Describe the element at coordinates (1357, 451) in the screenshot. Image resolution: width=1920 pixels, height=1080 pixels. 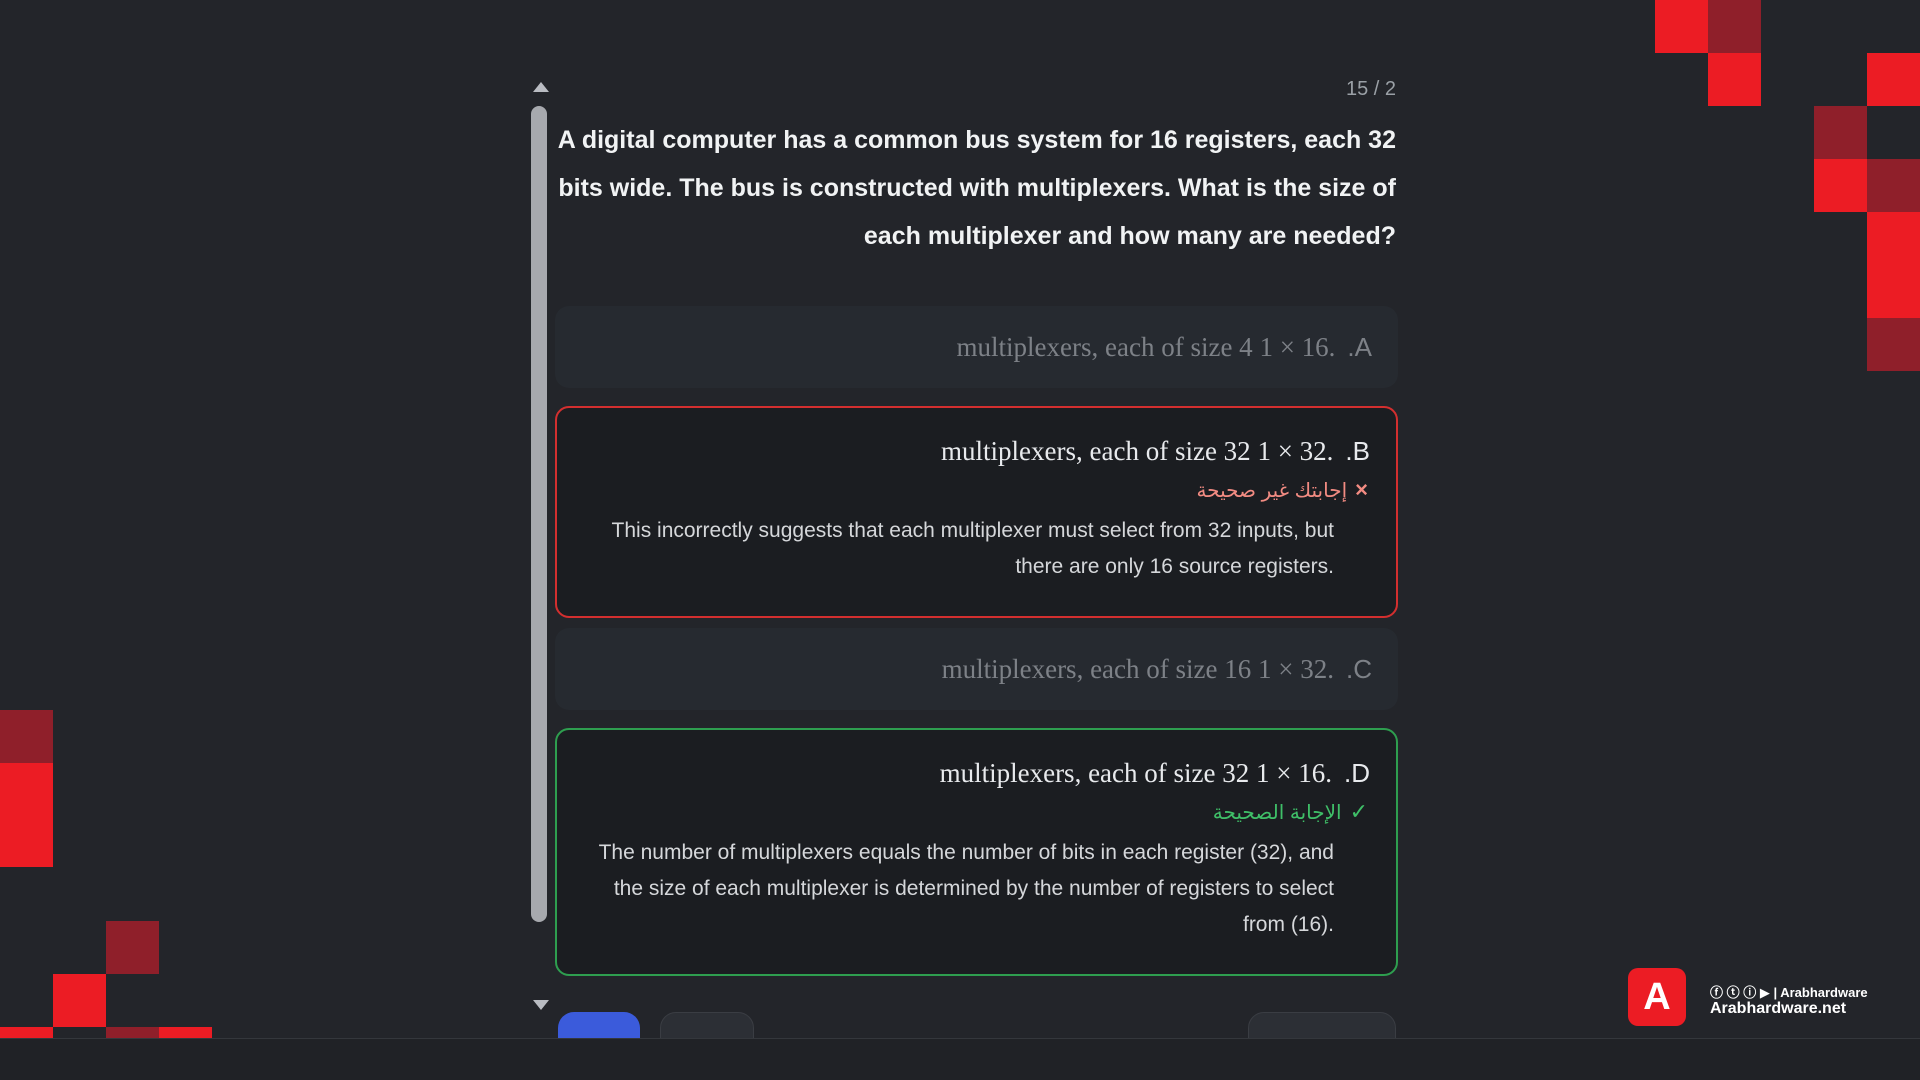
I see `option-letter: B.` at that location.